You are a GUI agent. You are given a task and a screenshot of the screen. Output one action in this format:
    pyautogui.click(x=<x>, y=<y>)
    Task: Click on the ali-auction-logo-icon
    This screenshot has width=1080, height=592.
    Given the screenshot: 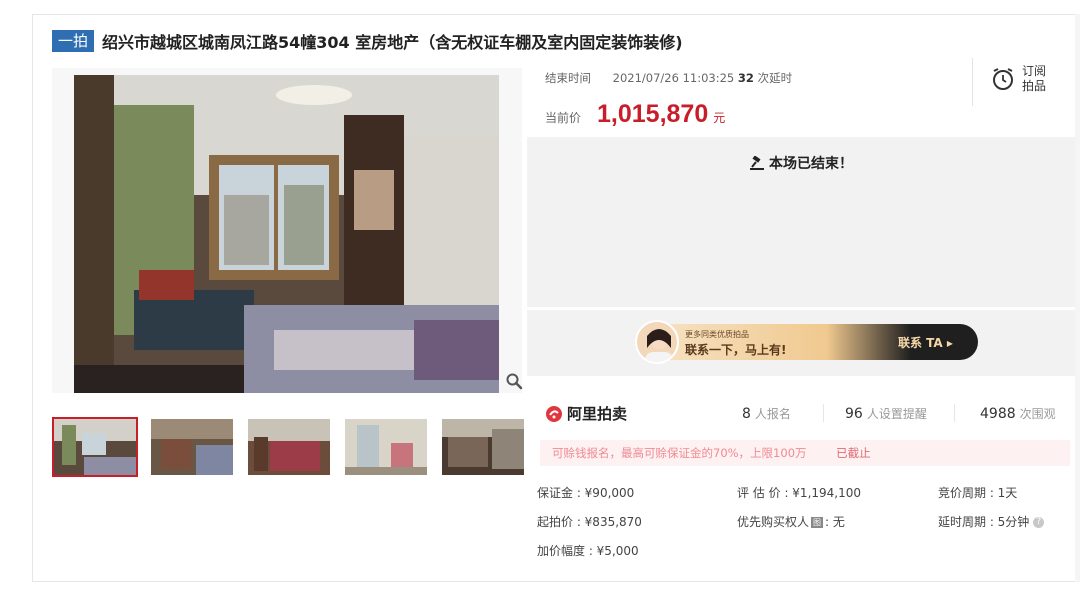 What is the action you would take?
    pyautogui.click(x=554, y=413)
    